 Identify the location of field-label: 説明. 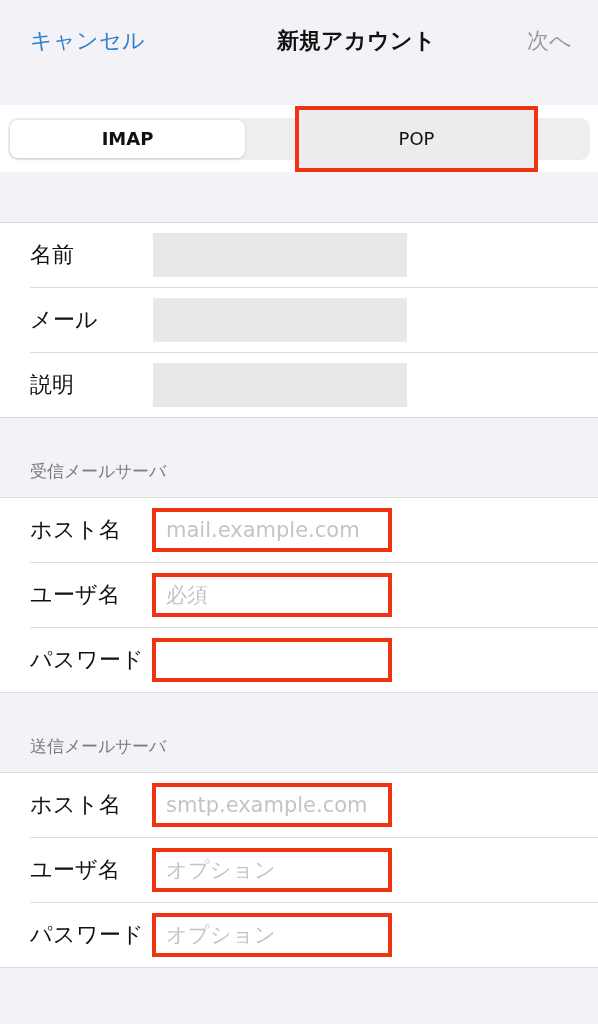
(52, 385).